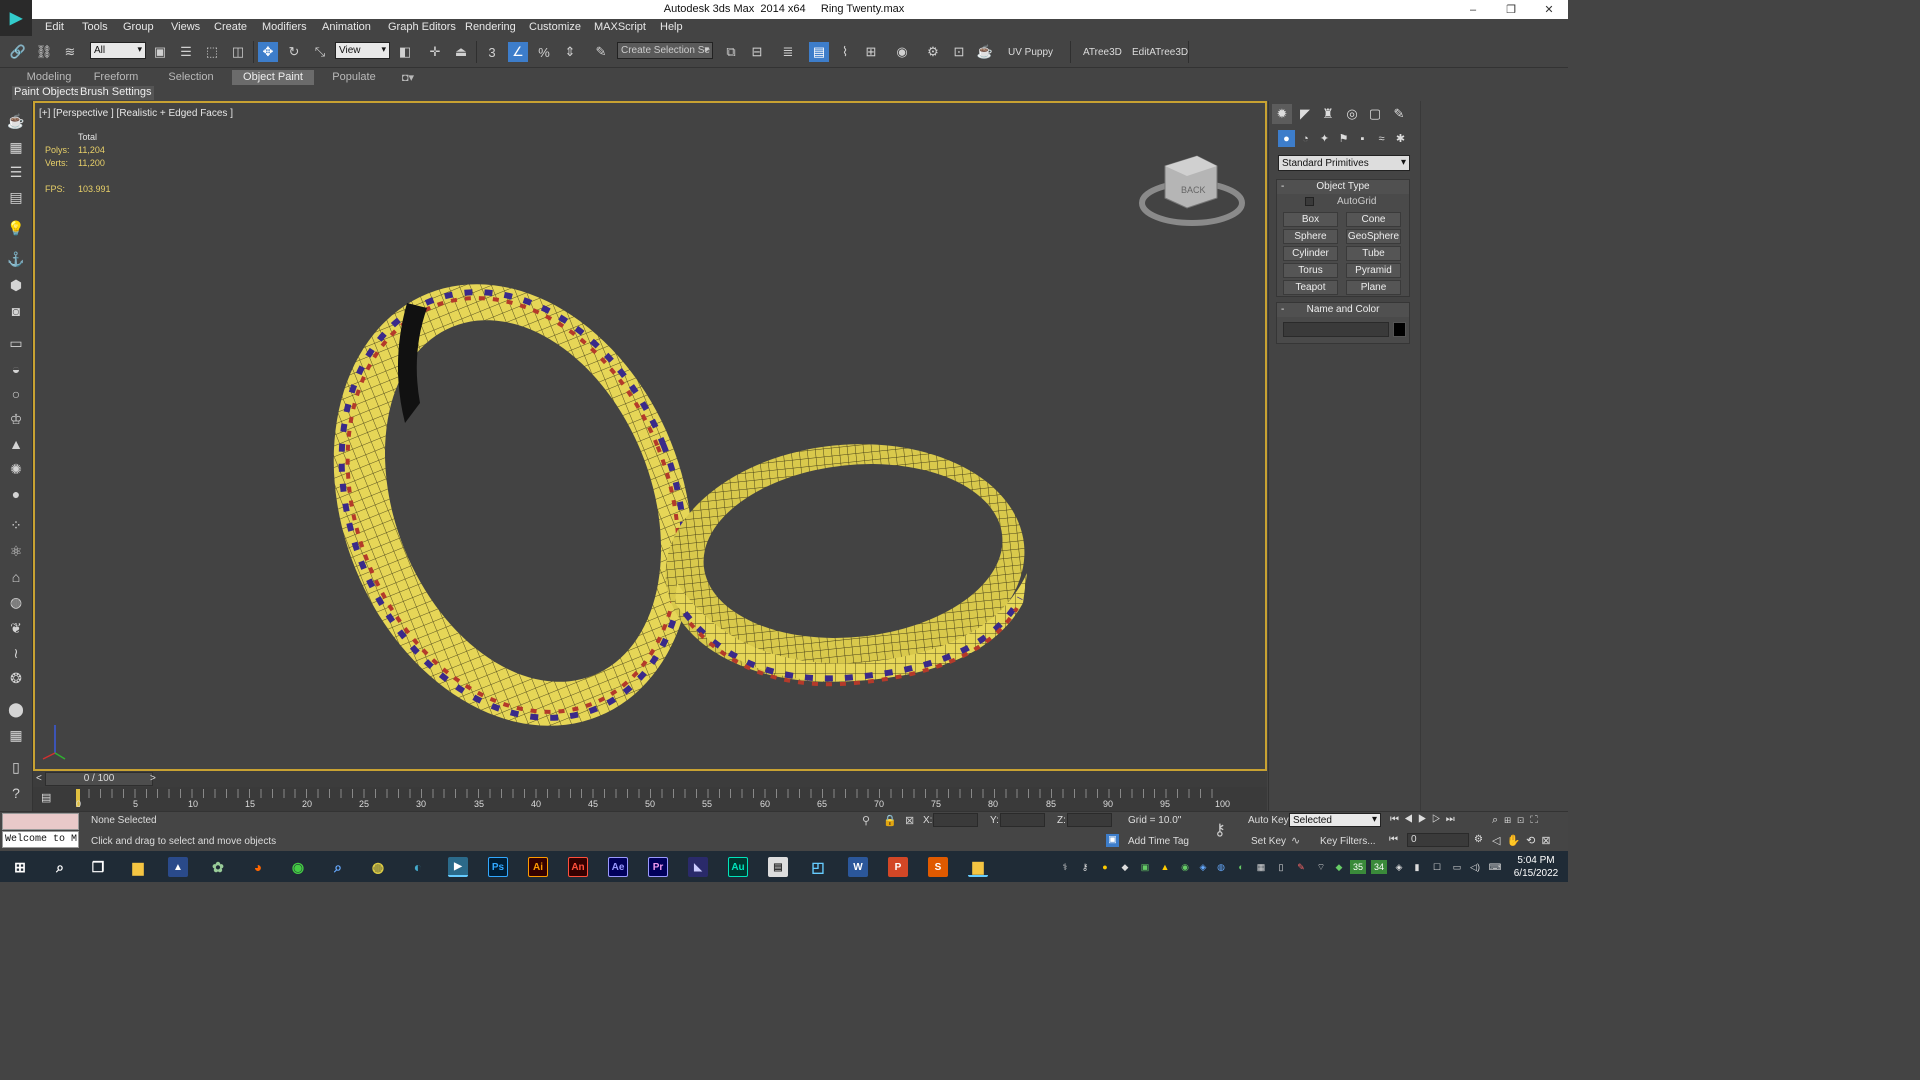 The height and width of the screenshot is (1080, 1920). Describe the element at coordinates (1510, 820) in the screenshot. I see `zoom-all-icon: ⊞` at that location.